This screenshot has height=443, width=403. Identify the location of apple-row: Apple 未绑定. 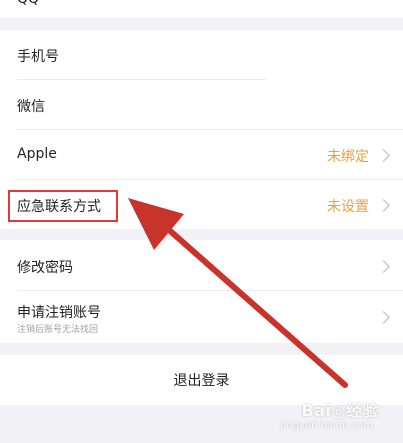
(201, 155).